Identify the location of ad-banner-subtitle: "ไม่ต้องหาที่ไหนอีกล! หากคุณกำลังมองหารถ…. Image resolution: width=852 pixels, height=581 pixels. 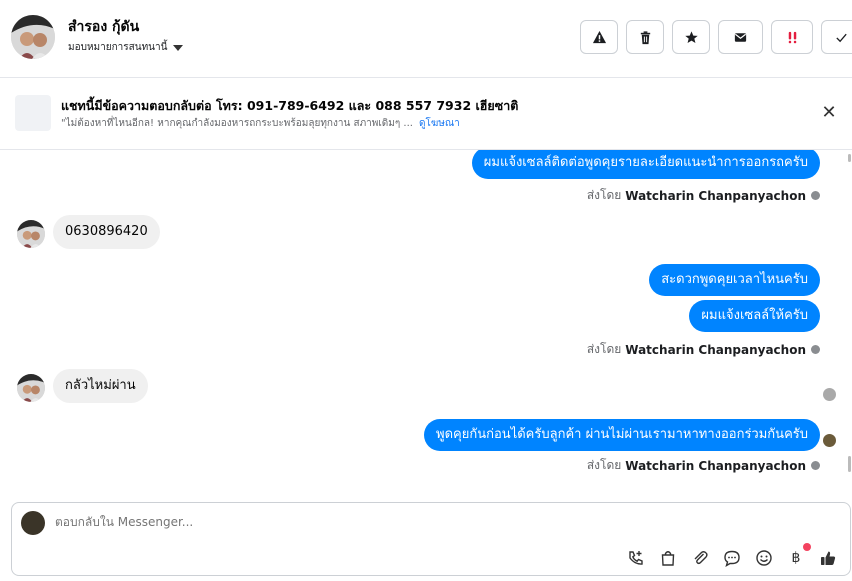
(260, 123).